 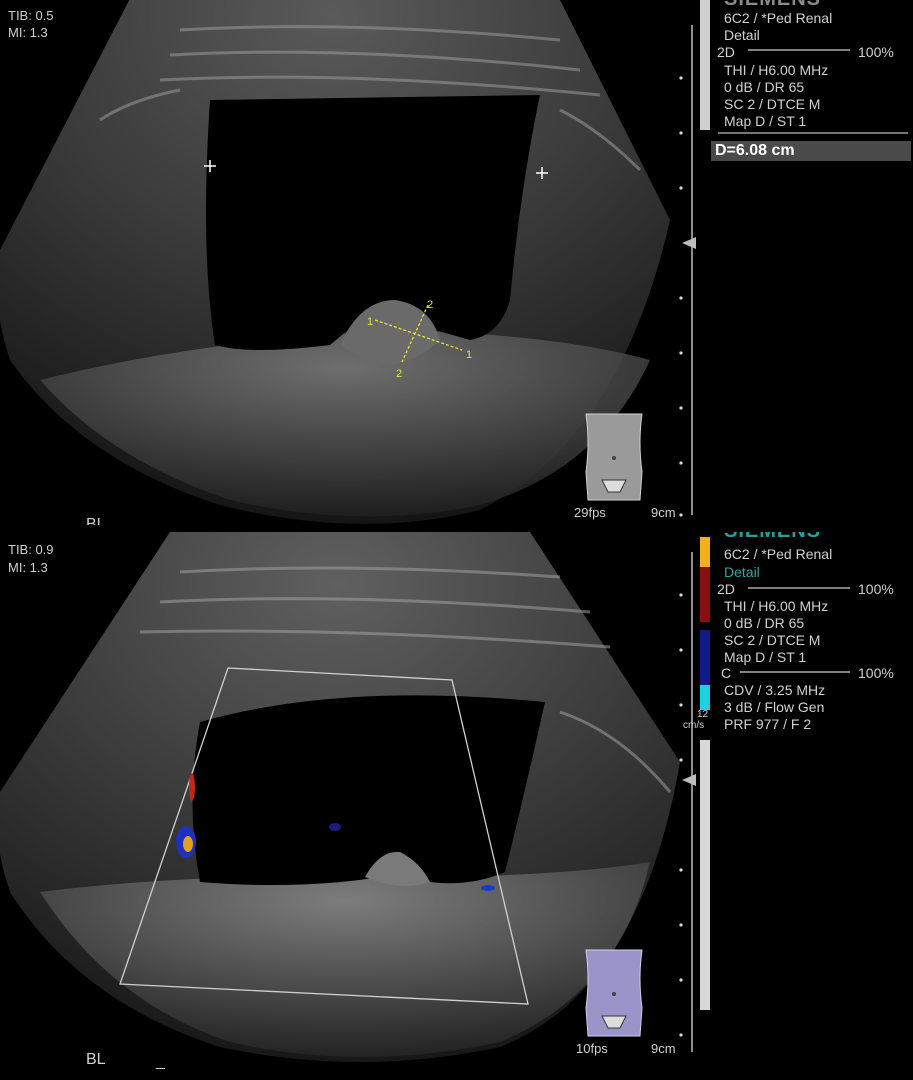 What do you see at coordinates (876, 673) in the screenshot?
I see `color-mode-gain: 100%` at bounding box center [876, 673].